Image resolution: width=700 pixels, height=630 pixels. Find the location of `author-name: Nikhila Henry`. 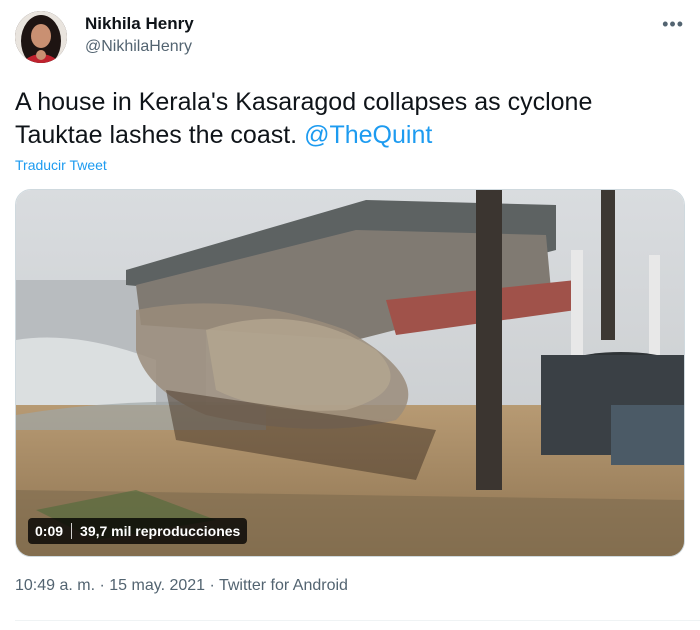

author-name: Nikhila Henry is located at coordinates (139, 24).